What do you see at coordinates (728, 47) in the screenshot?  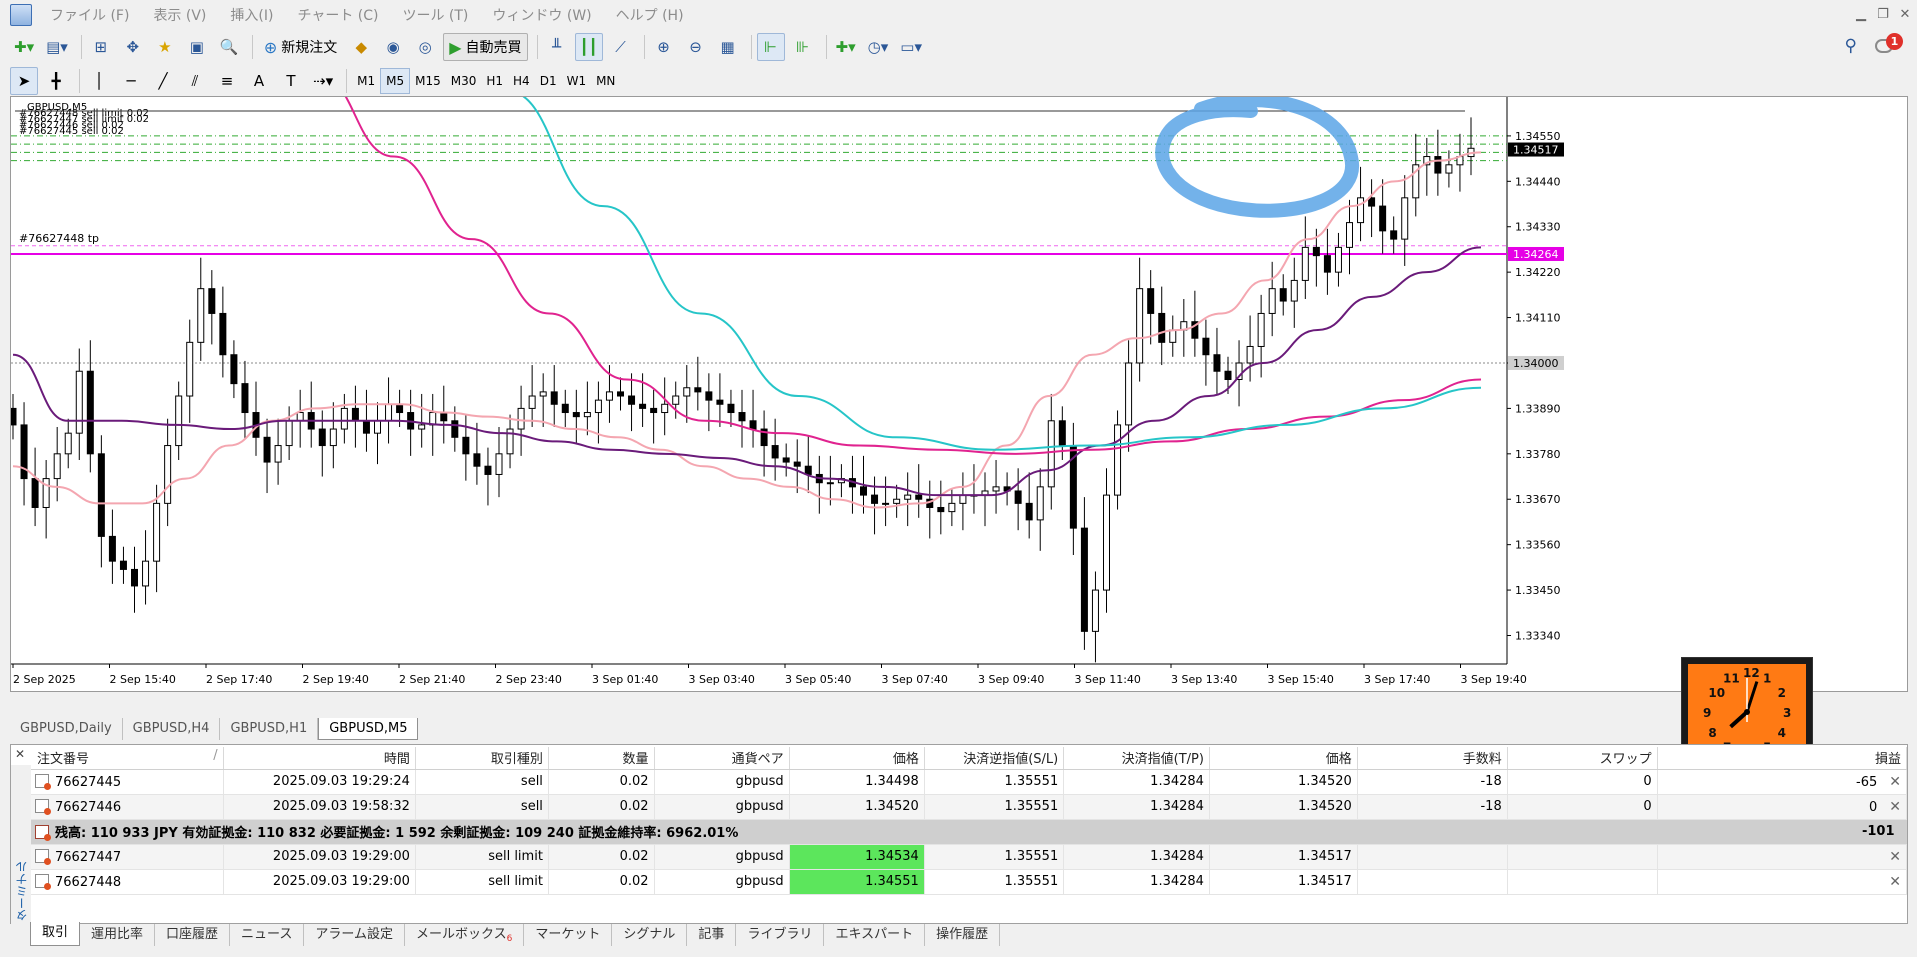 I see `tile-windows-icon: ▦` at bounding box center [728, 47].